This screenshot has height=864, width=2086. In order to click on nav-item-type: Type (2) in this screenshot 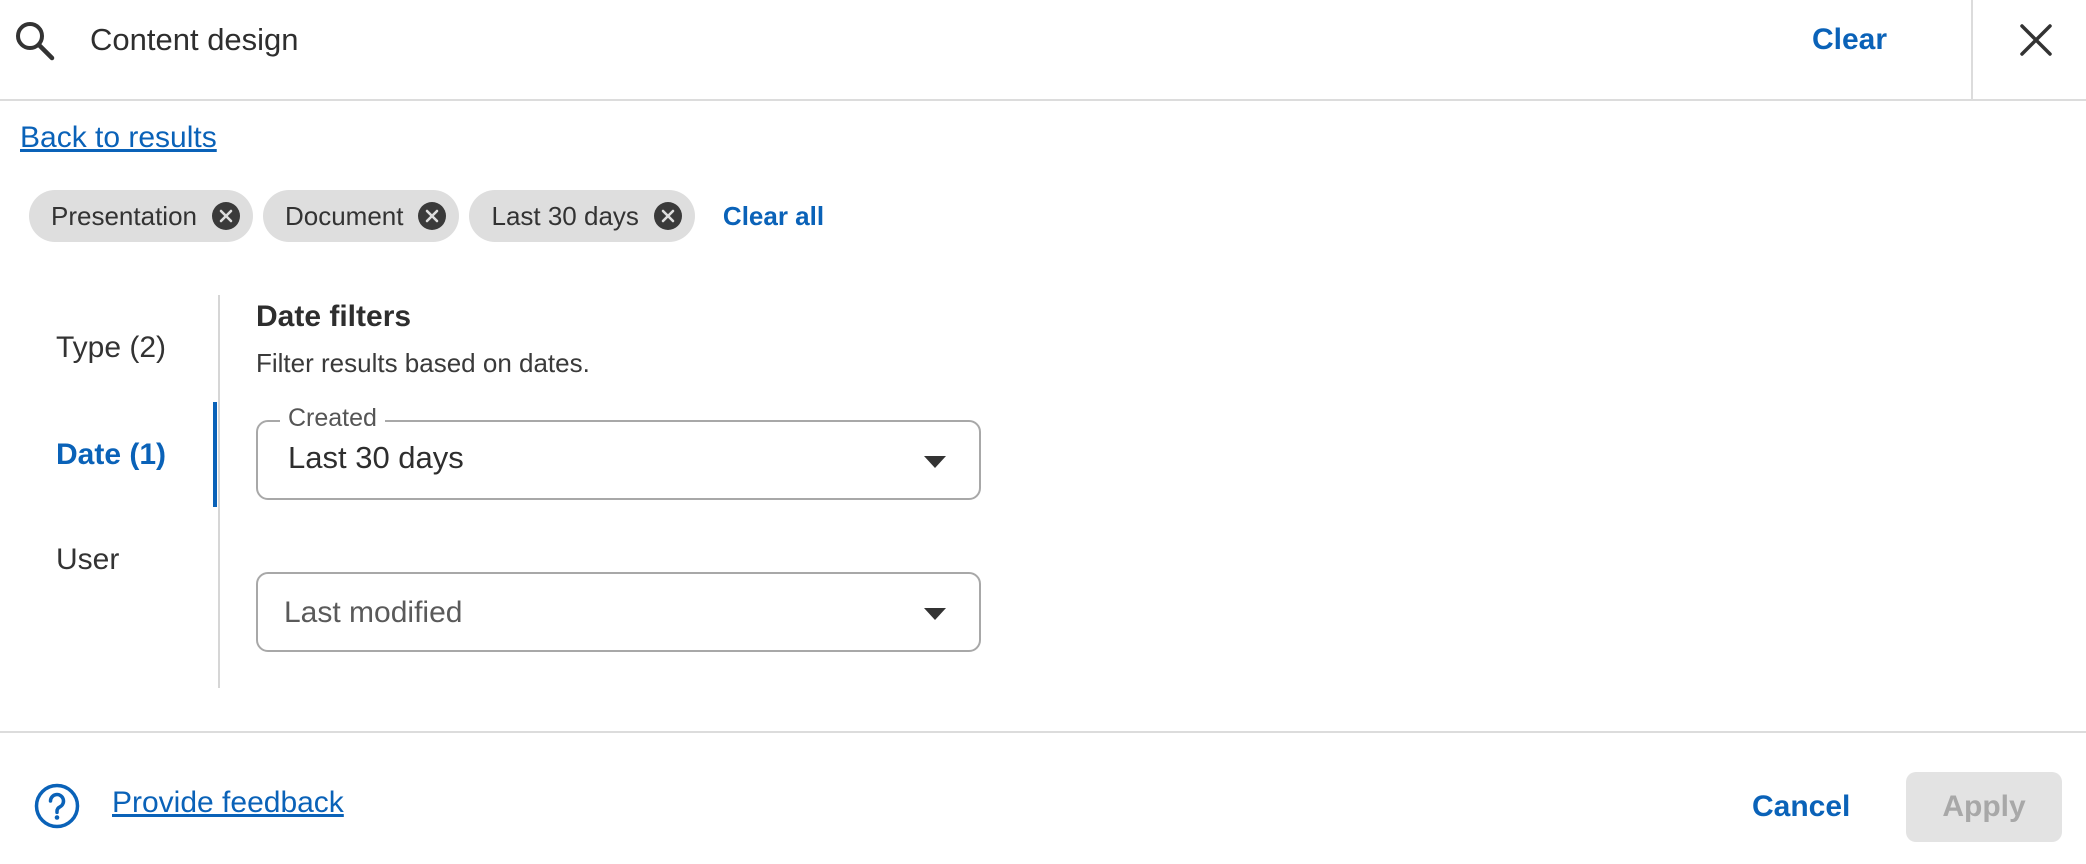, I will do `click(110, 347)`.